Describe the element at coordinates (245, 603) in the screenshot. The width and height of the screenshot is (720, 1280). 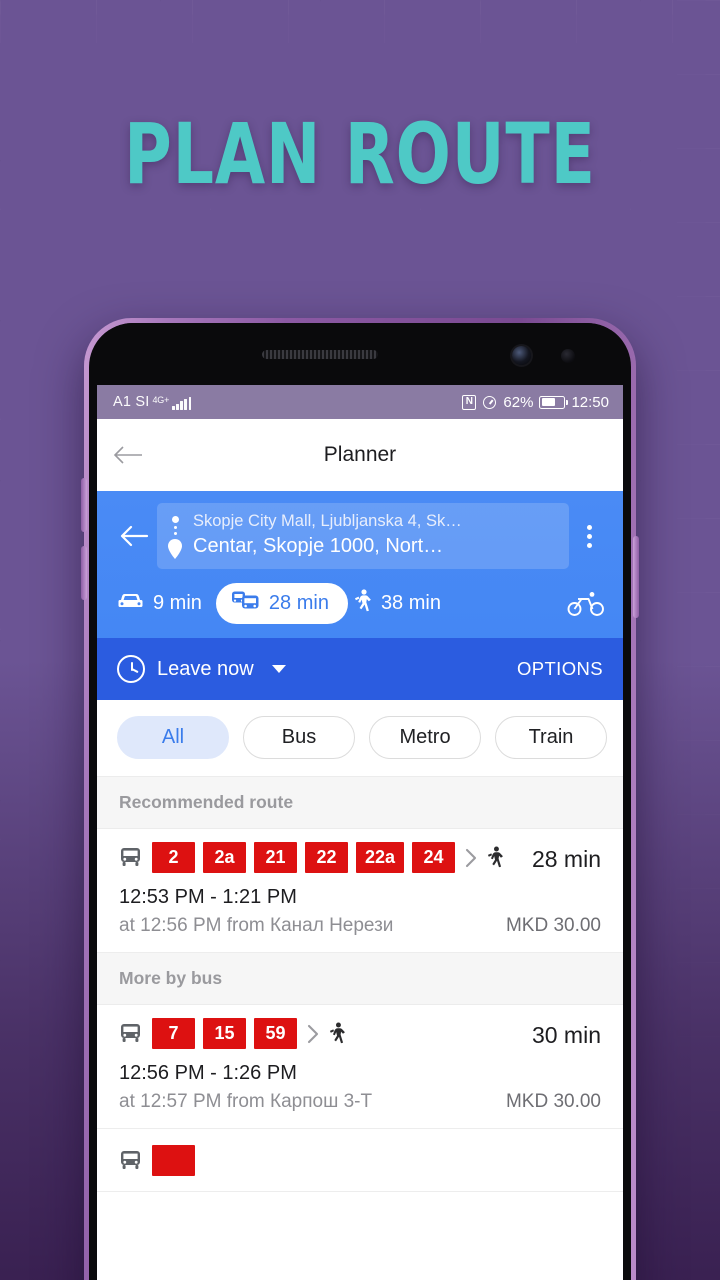
I see `transit-icon` at that location.